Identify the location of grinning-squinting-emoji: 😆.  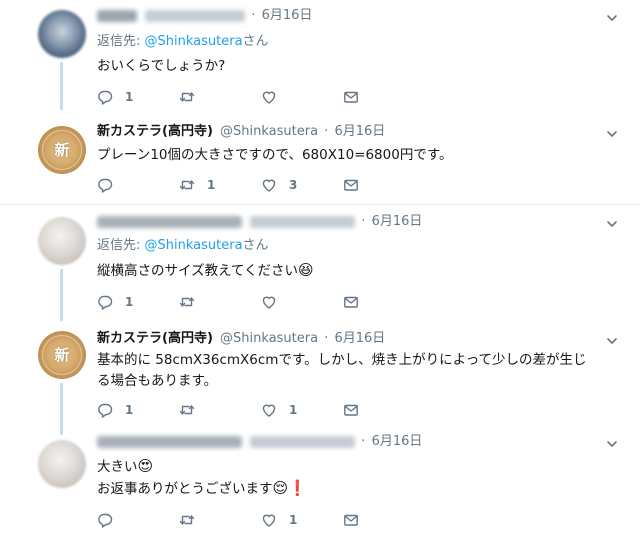
(306, 270).